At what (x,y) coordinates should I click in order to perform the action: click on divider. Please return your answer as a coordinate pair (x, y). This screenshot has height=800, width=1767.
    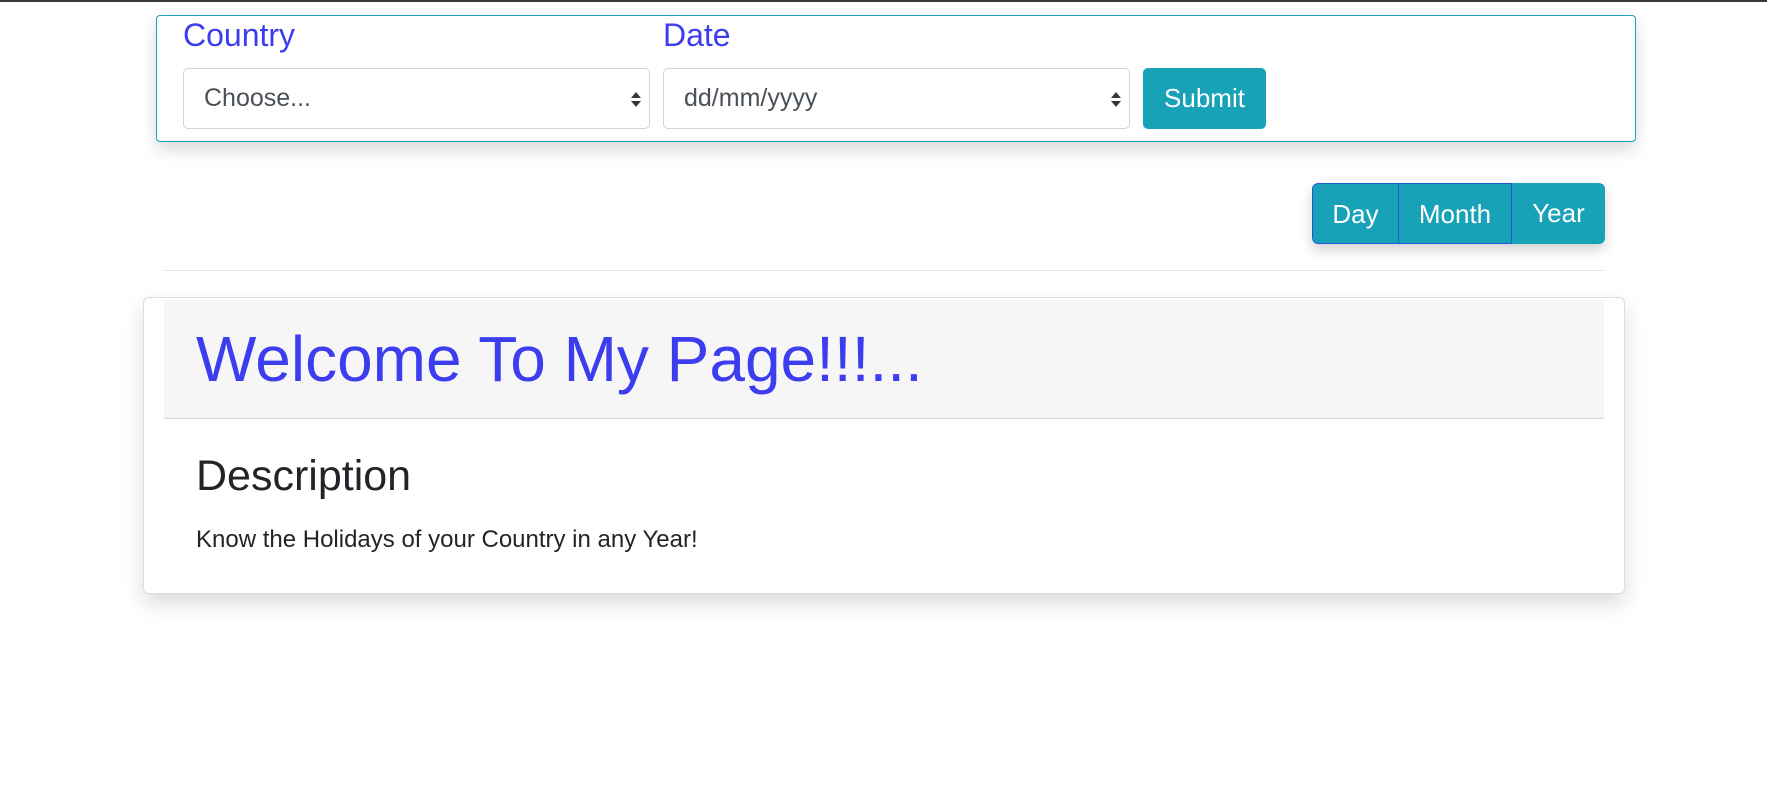
    Looking at the image, I should click on (884, 270).